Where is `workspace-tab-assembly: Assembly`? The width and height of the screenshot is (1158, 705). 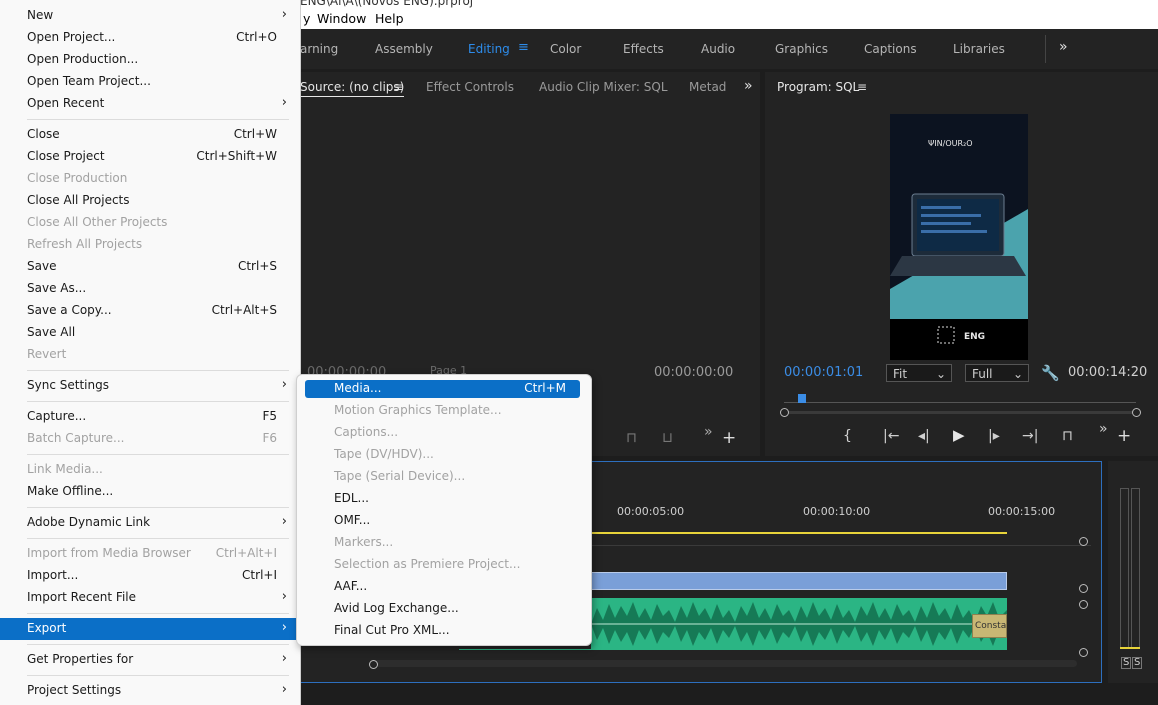
workspace-tab-assembly: Assembly is located at coordinates (404, 49).